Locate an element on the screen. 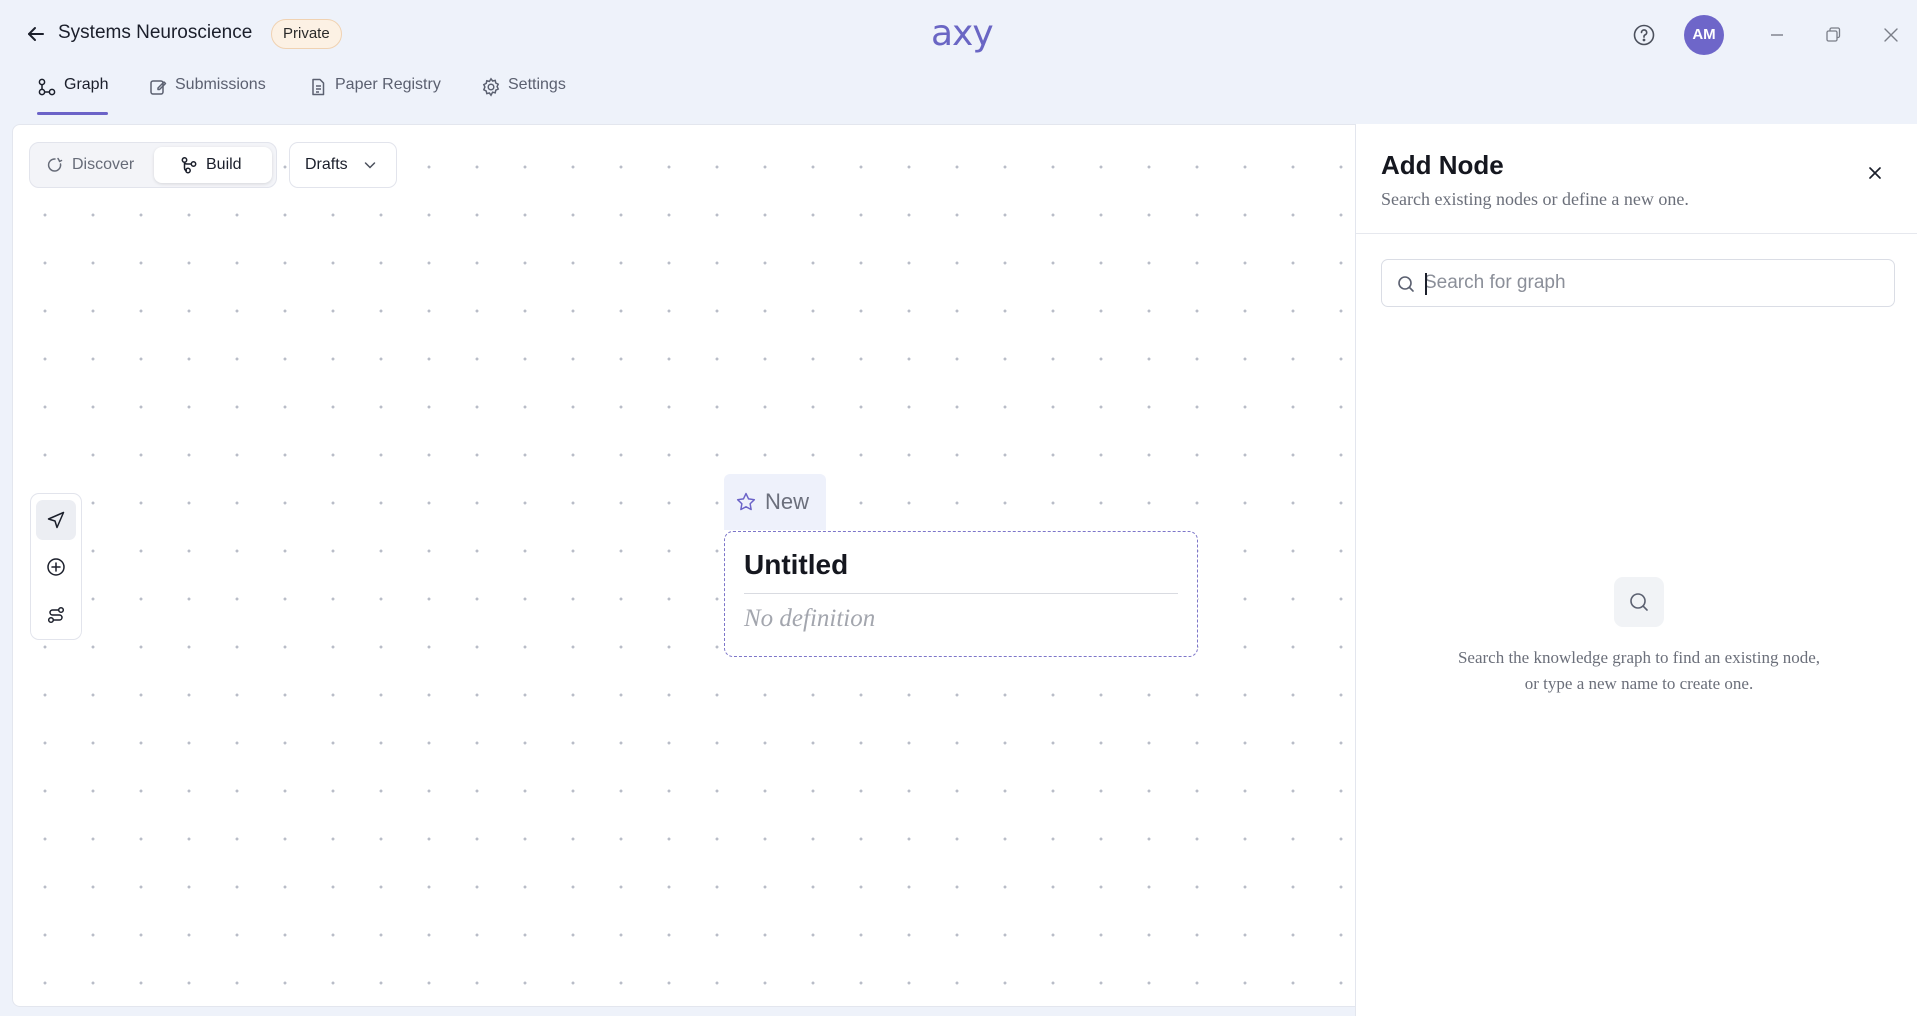  app-logo: axy is located at coordinates (962, 33).